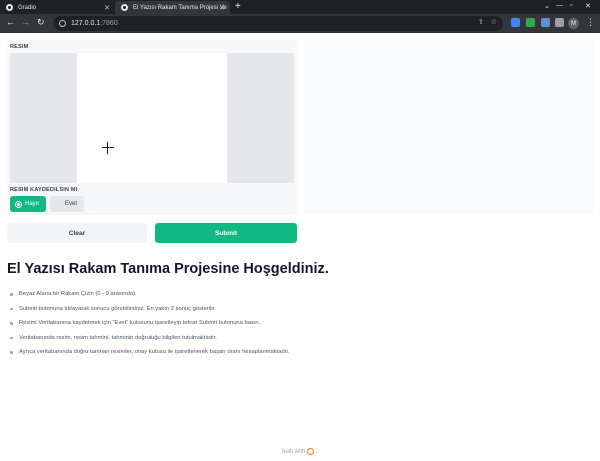  I want to click on clear-button: Clear, so click(77, 233).